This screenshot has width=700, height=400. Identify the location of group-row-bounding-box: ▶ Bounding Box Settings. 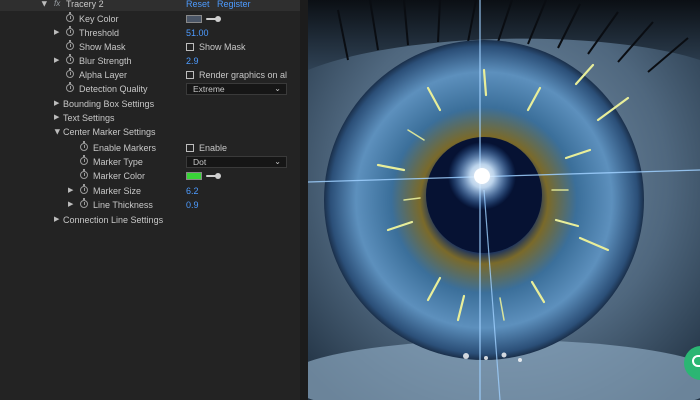
(150, 104).